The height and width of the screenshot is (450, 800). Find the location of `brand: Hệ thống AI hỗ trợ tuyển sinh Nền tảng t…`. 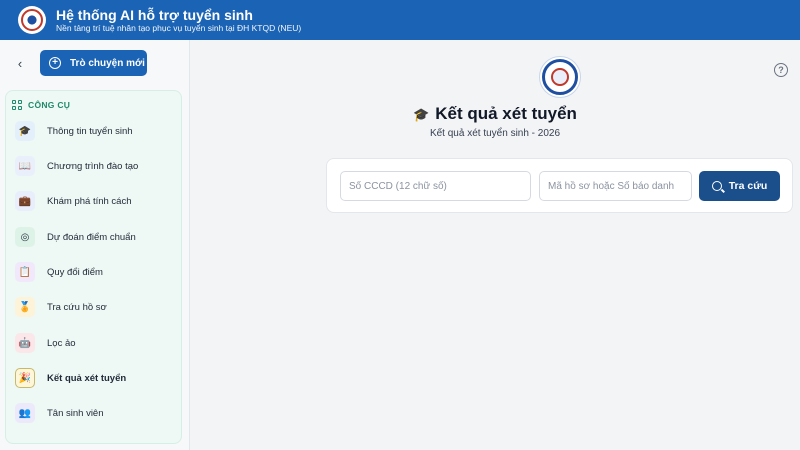

brand: Hệ thống AI hỗ trợ tuyển sinh Nền tảng t… is located at coordinates (178, 20).